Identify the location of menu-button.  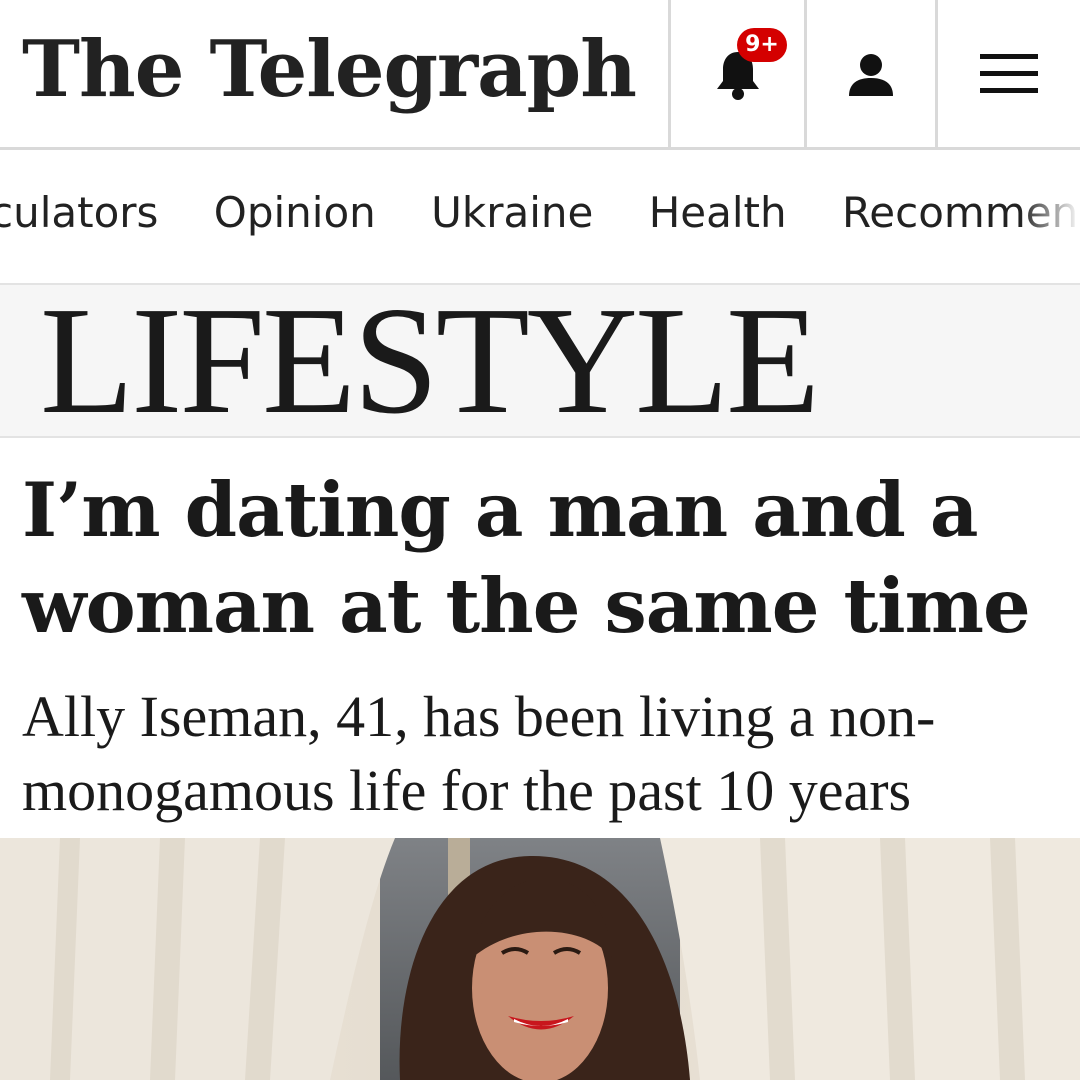
(1007, 74).